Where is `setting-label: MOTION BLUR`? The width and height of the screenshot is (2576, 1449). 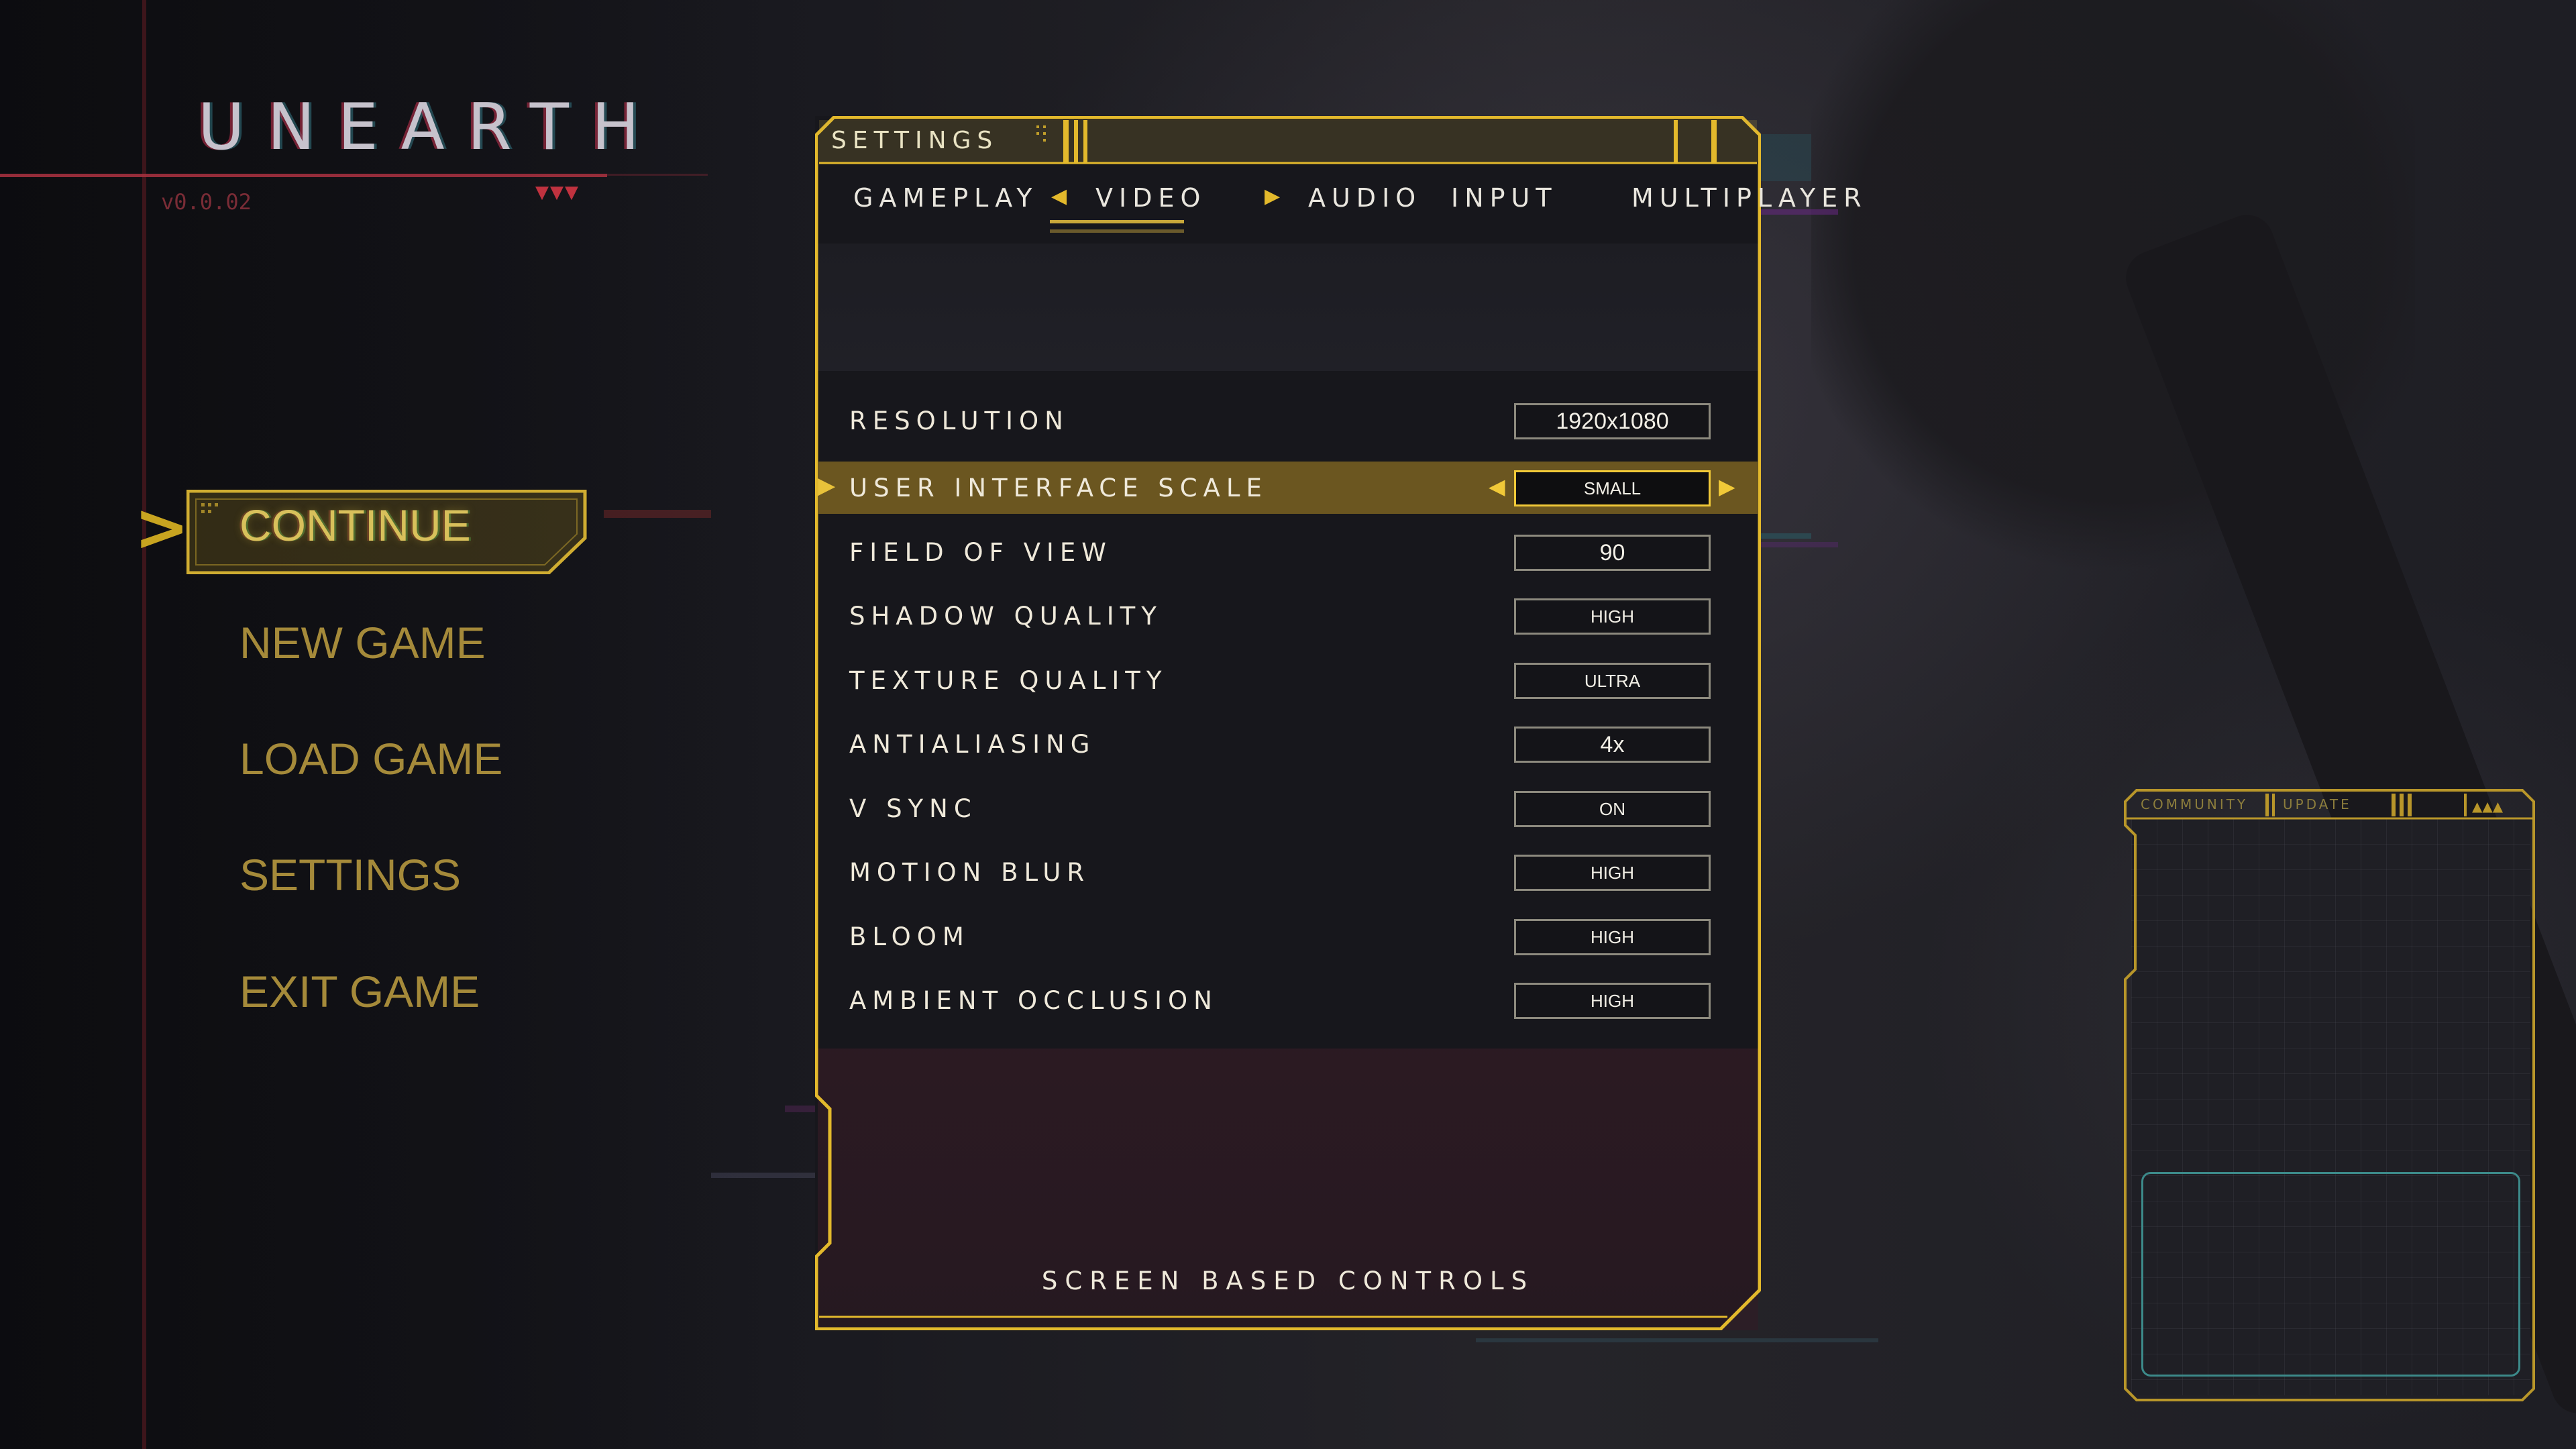 setting-label: MOTION BLUR is located at coordinates (970, 872).